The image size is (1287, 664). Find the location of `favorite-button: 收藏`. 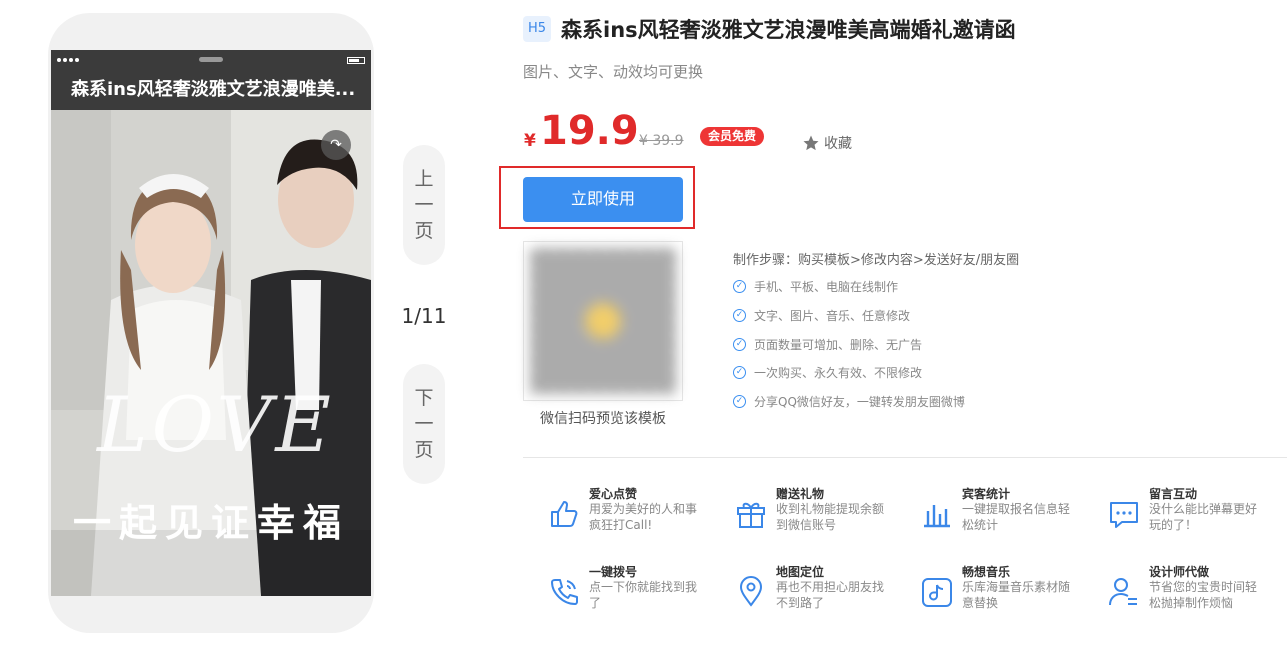

favorite-button: 收藏 is located at coordinates (827, 143).